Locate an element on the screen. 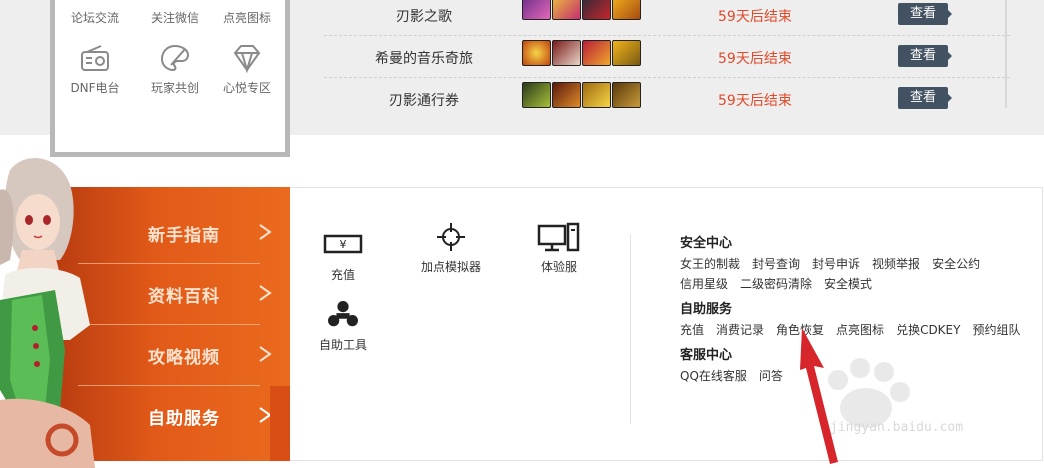 This screenshot has width=1044, height=468. service-link: 信用星级 is located at coordinates (704, 284).